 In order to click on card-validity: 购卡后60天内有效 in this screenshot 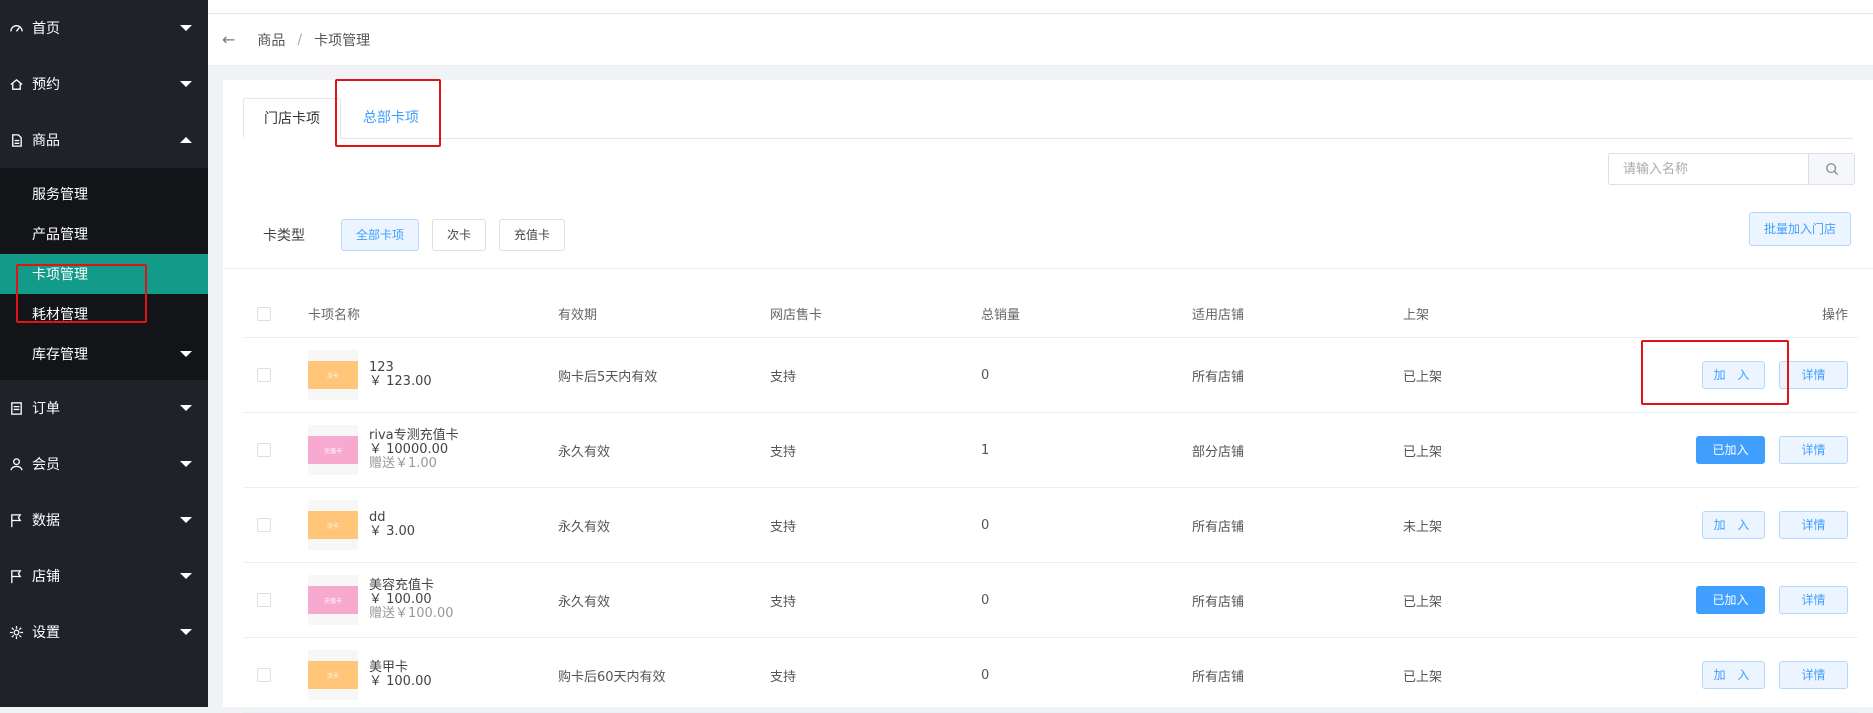, I will do `click(612, 677)`.